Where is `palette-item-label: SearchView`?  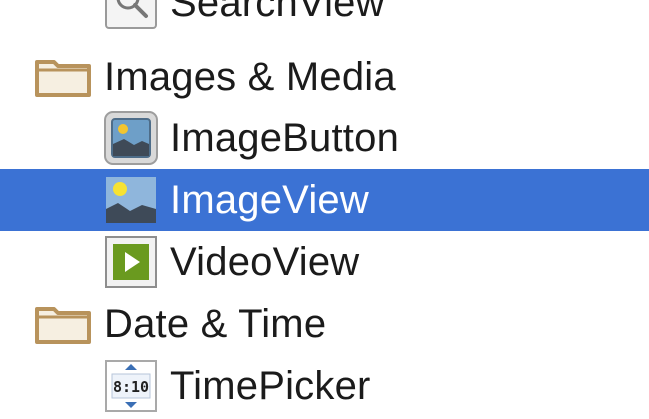 palette-item-label: SearchView is located at coordinates (277, 12).